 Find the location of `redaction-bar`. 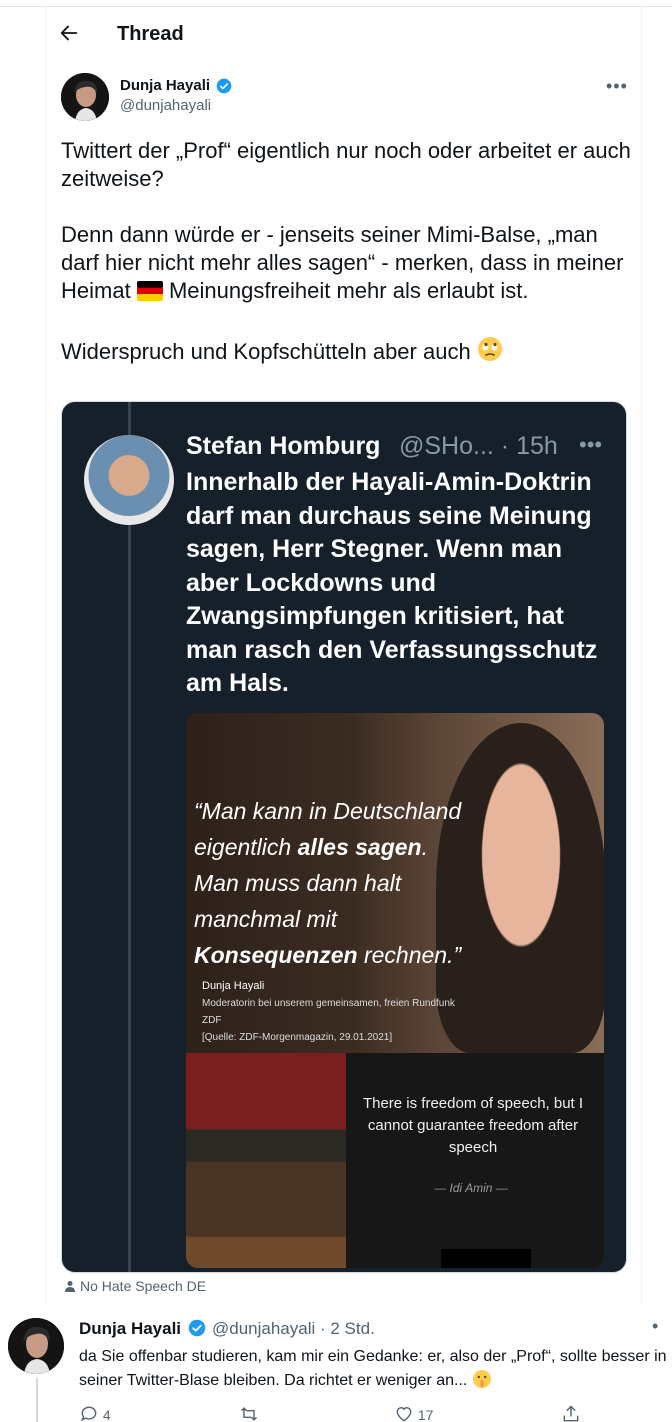

redaction-bar is located at coordinates (486, 1258).